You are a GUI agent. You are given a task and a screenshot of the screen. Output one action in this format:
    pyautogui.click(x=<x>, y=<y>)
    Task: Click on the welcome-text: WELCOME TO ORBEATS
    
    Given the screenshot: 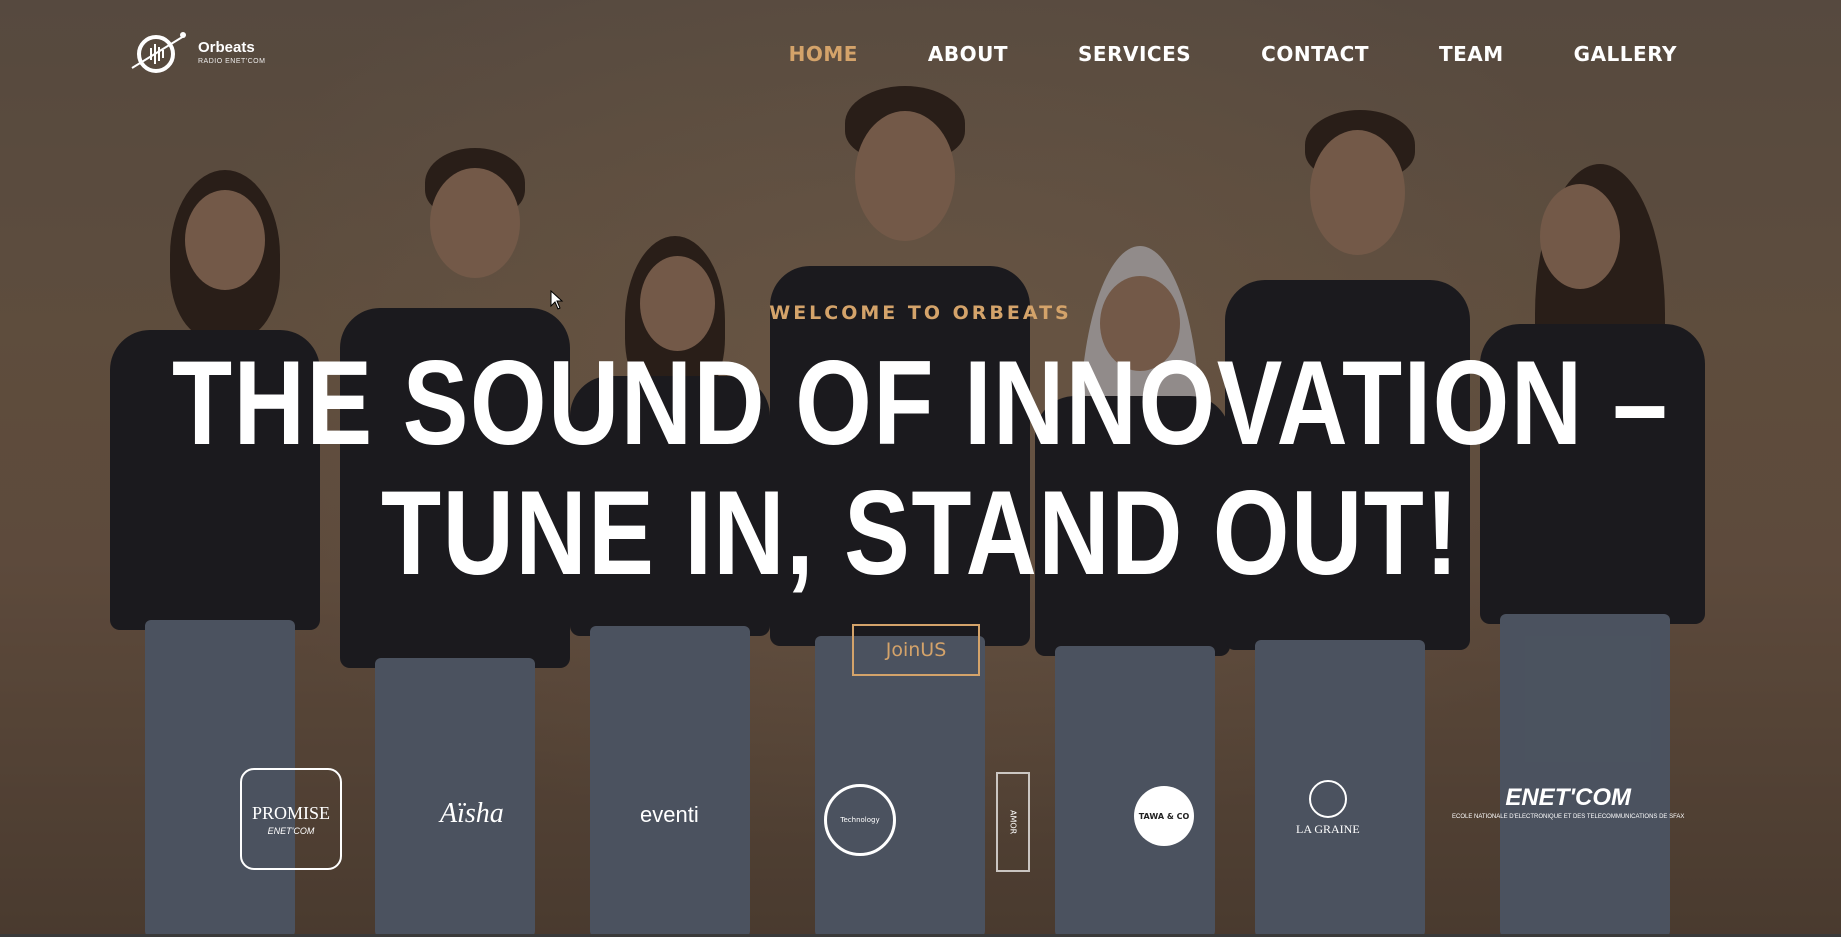 What is the action you would take?
    pyautogui.click(x=920, y=313)
    